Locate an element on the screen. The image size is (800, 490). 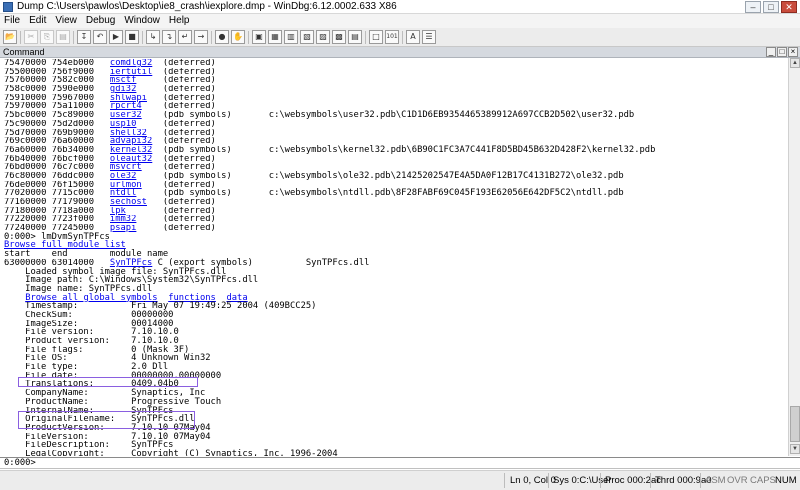
step-over-icon: ↳ is located at coordinates (153, 37).